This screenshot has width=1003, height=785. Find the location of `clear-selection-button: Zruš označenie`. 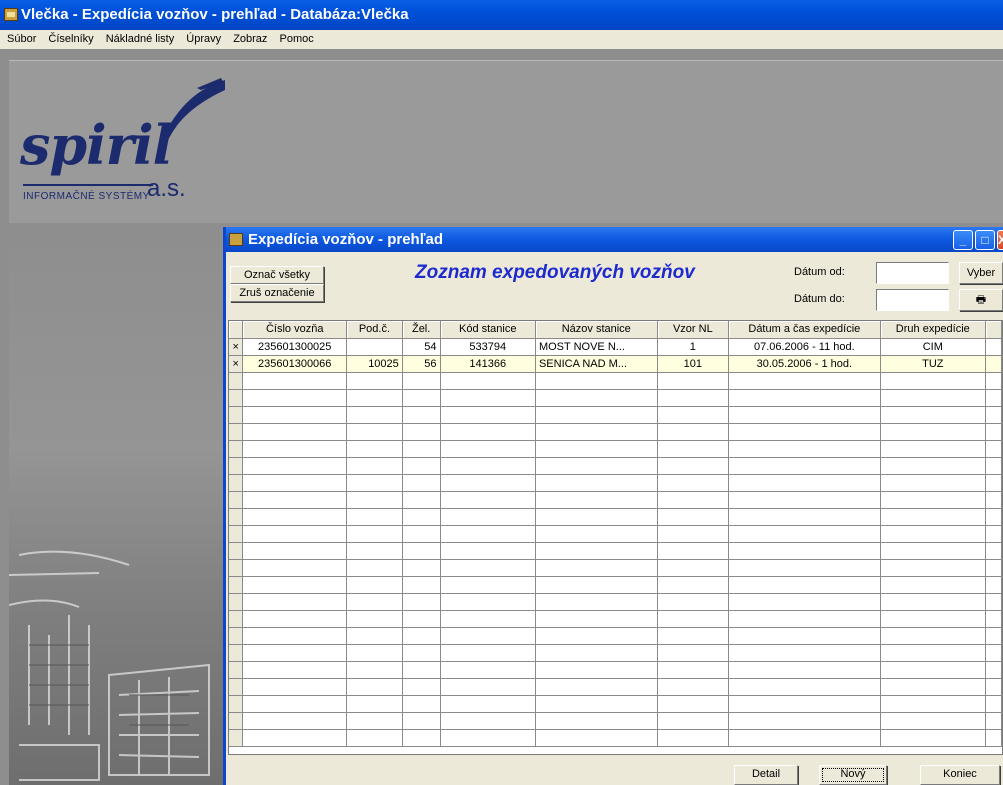

clear-selection-button: Zruš označenie is located at coordinates (277, 293).